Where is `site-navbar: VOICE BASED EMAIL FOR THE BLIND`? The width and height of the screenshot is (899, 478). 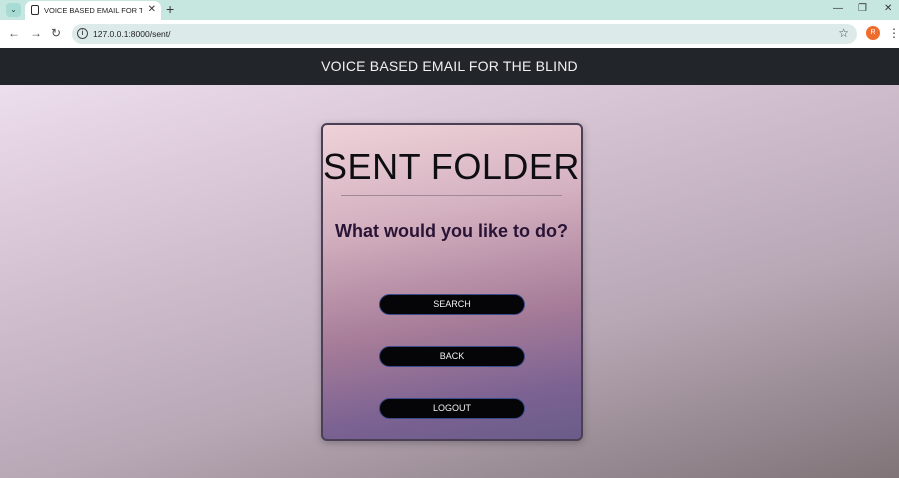
site-navbar: VOICE BASED EMAIL FOR THE BLIND is located at coordinates (449, 66).